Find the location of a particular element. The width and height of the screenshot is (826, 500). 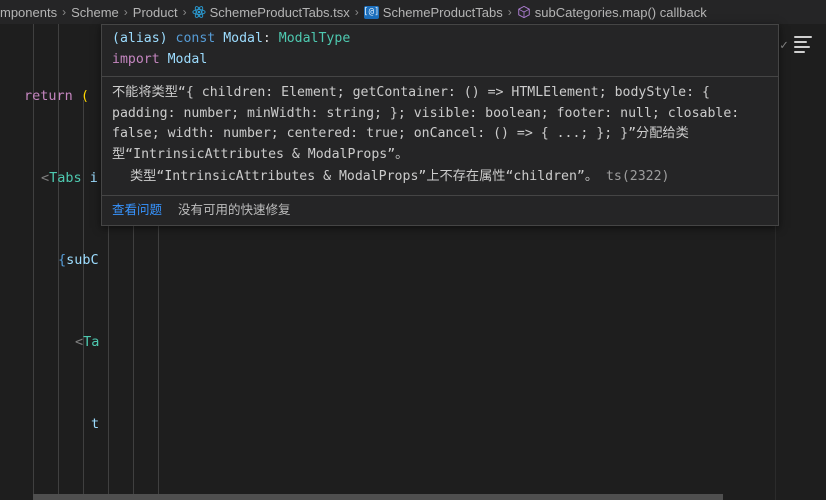

react-icon is located at coordinates (199, 12).